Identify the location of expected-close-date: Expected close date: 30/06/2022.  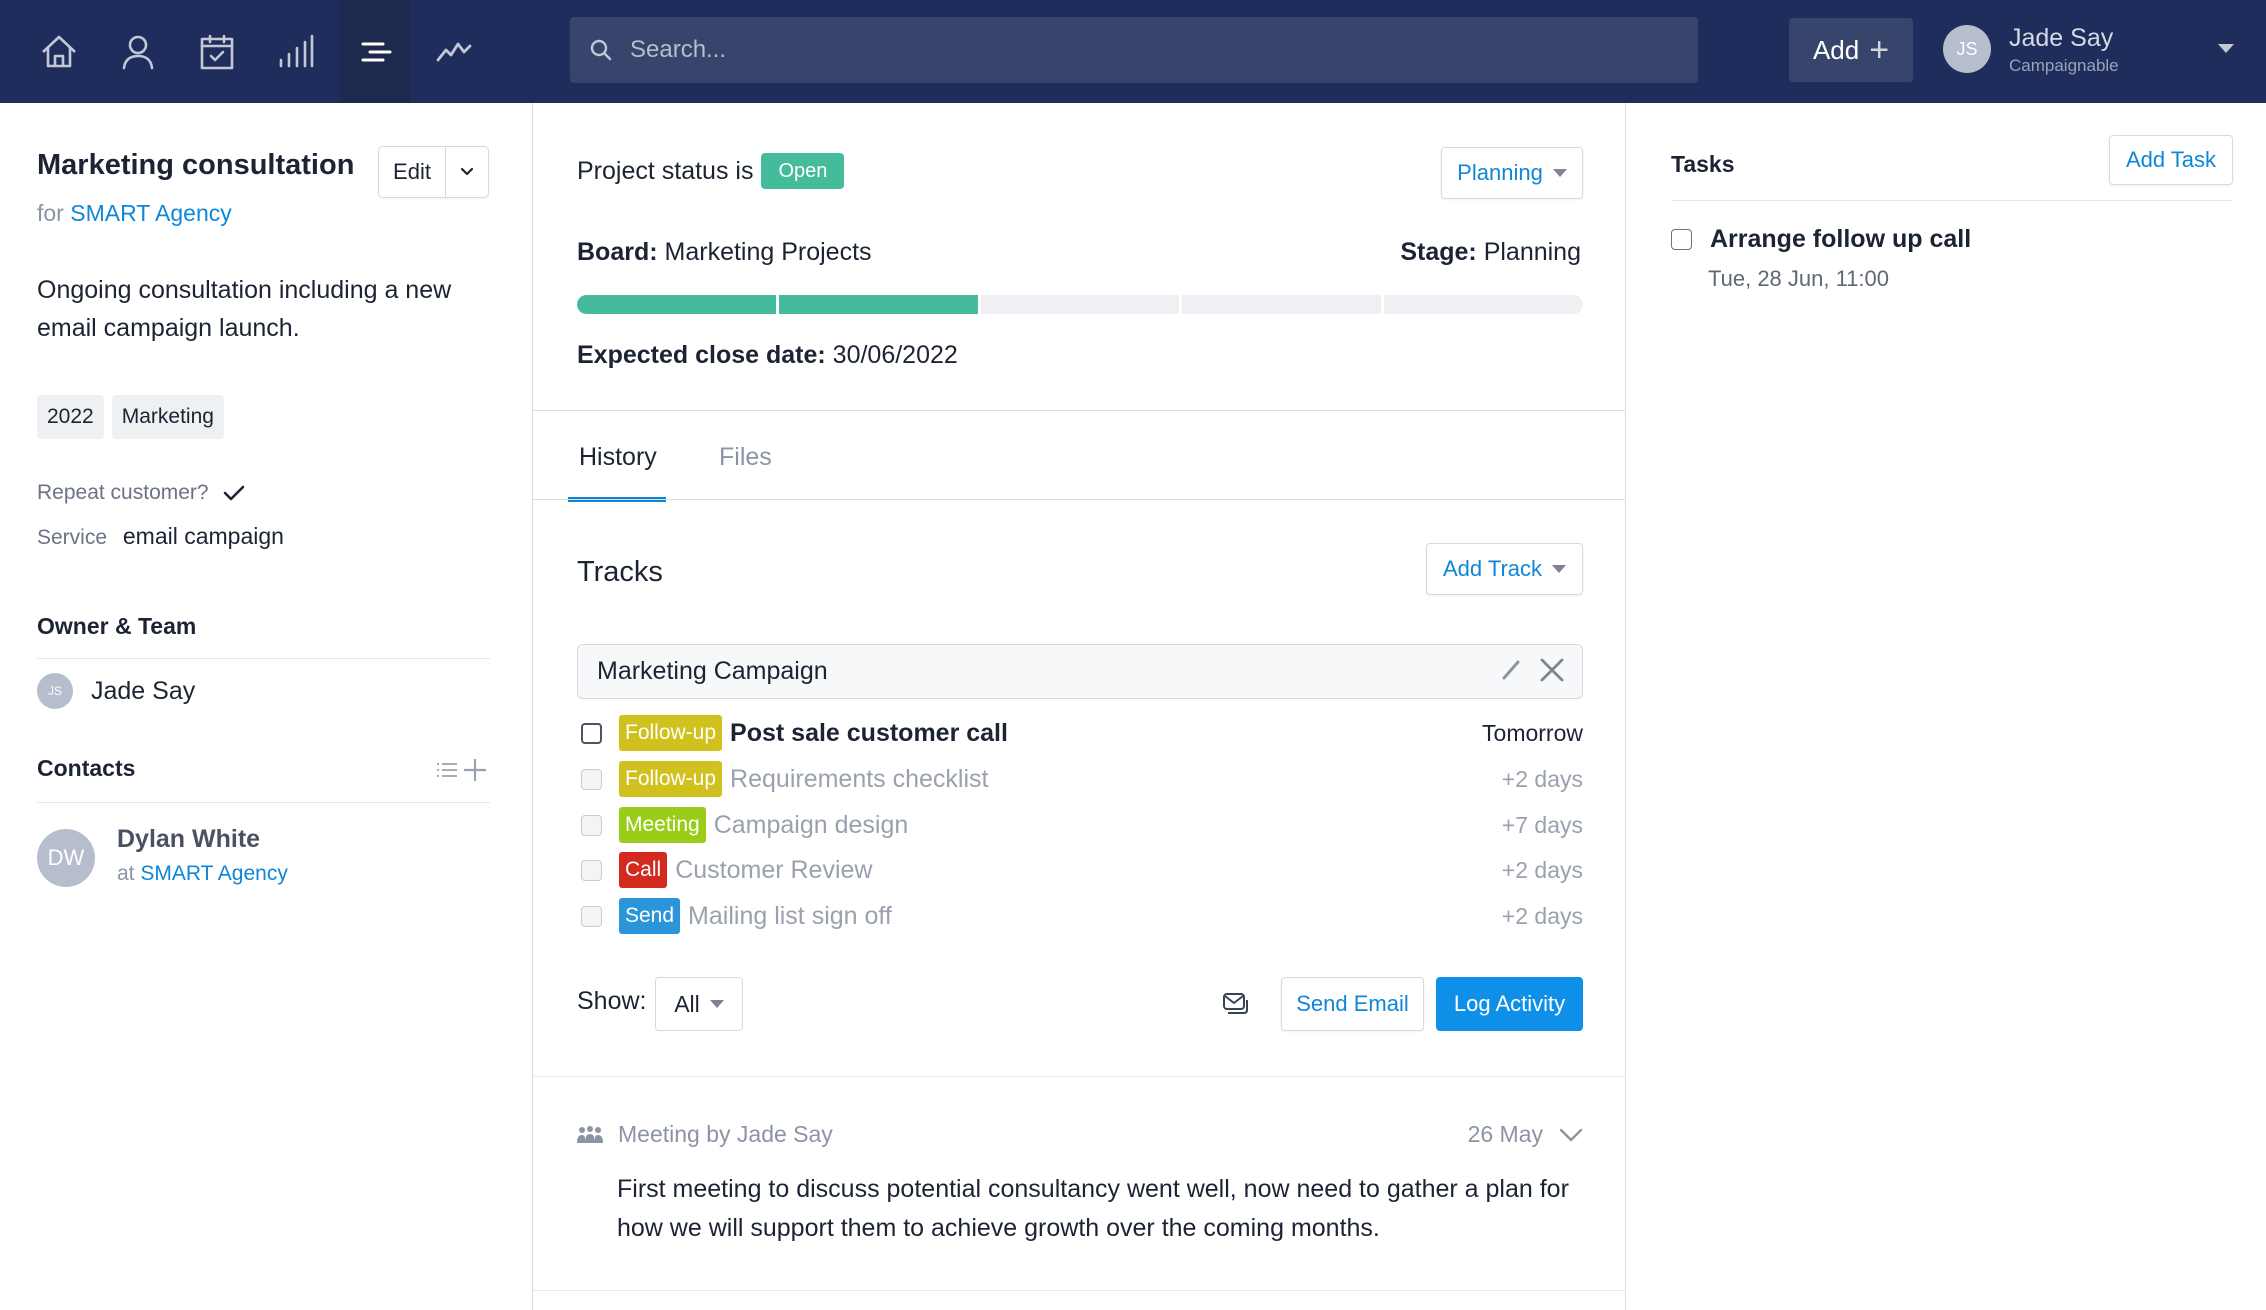
(767, 355).